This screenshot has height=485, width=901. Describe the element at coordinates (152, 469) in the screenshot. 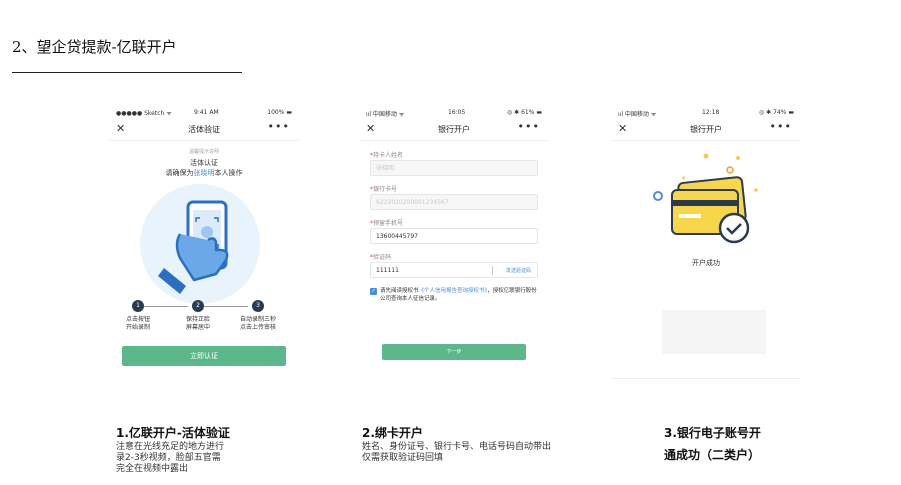

I see `caption-line: 完全在视频中露出` at that location.